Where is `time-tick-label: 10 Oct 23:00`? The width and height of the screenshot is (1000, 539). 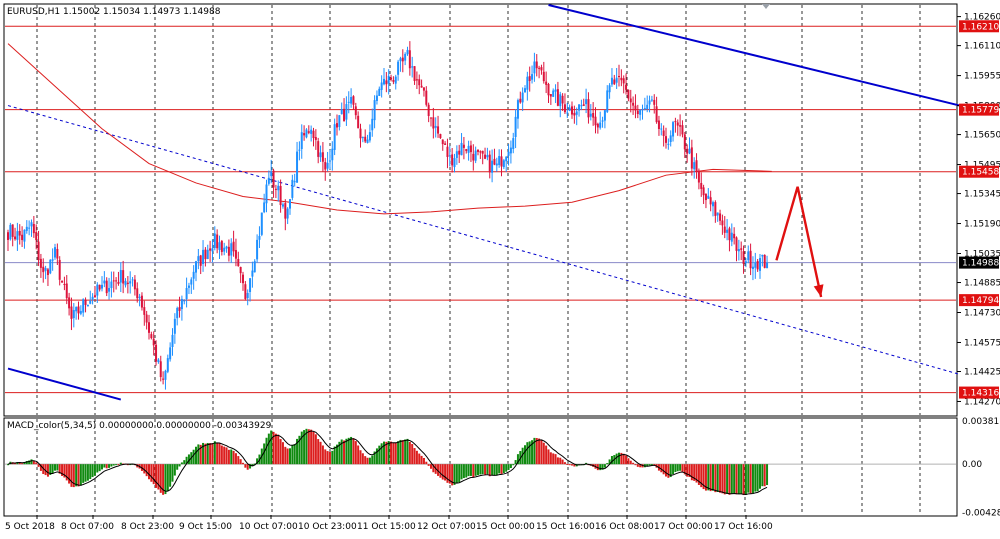 time-tick-label: 10 Oct 23:00 is located at coordinates (327, 527).